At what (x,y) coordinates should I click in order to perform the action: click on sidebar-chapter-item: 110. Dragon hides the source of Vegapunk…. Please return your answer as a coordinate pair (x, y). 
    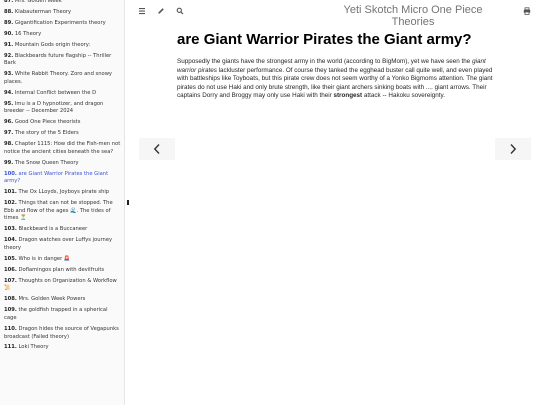
    Looking at the image, I should click on (62, 333).